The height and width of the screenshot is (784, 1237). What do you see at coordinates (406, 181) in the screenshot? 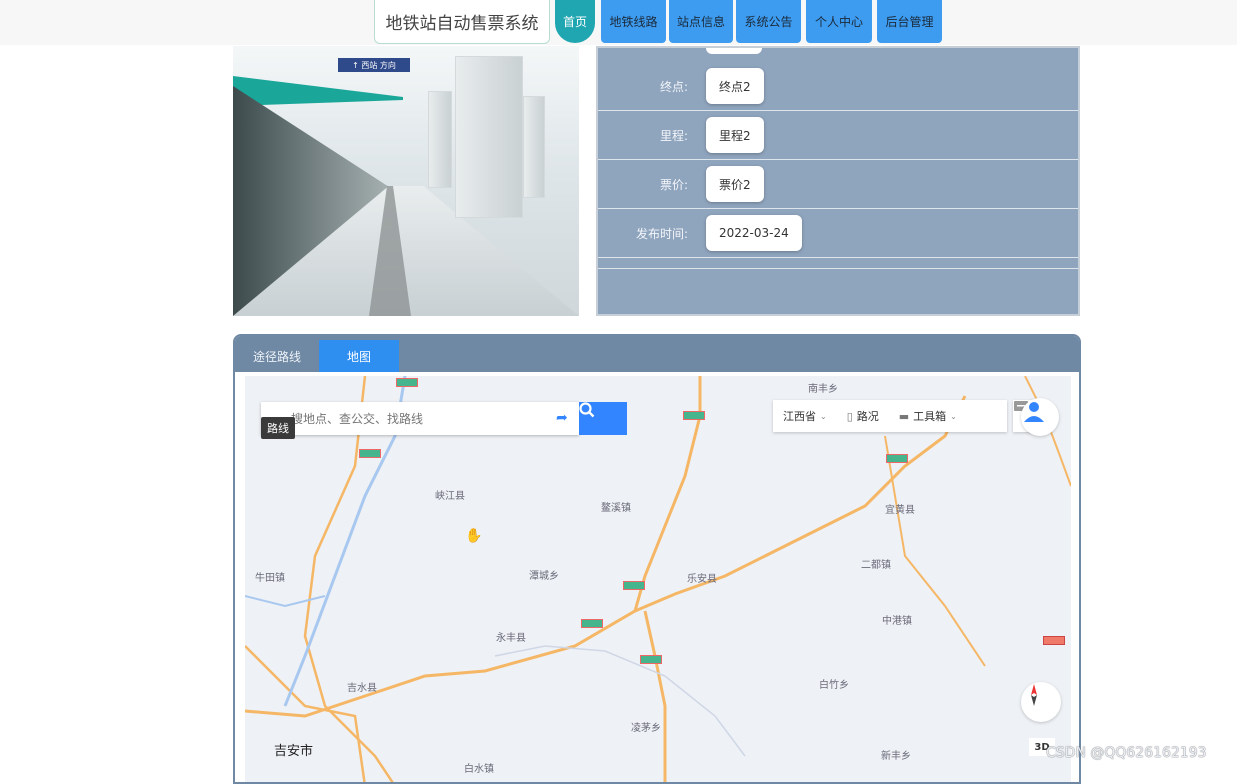
I see `station-photo: ↑ 西站 方向` at bounding box center [406, 181].